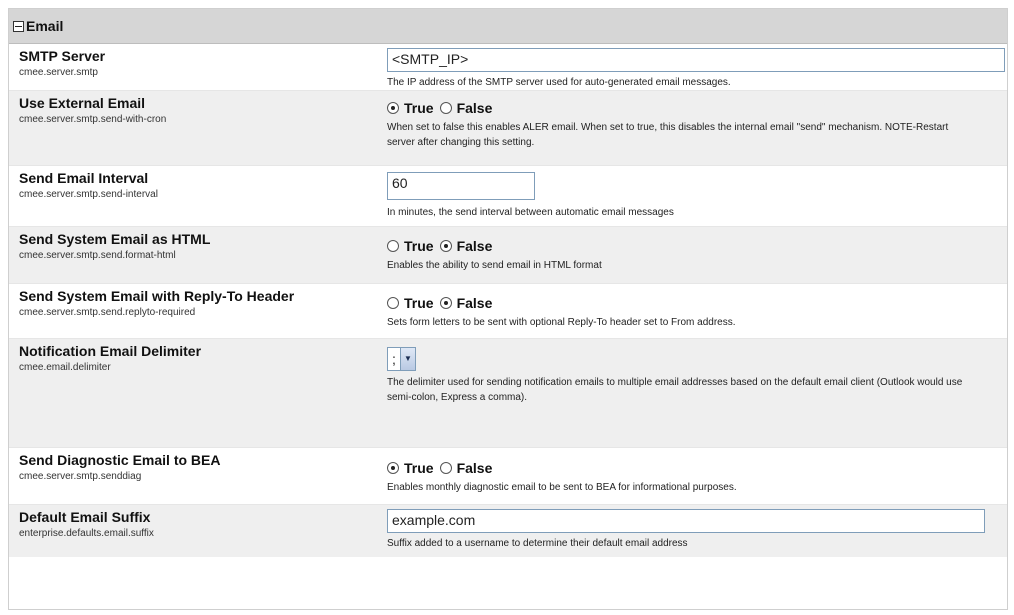 The image size is (1014, 615). I want to click on diagnostic-radio-group: True False, so click(697, 468).